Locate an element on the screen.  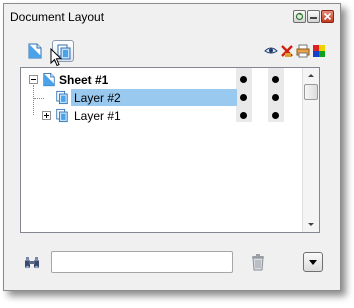
eye-icon is located at coordinates (271, 51).